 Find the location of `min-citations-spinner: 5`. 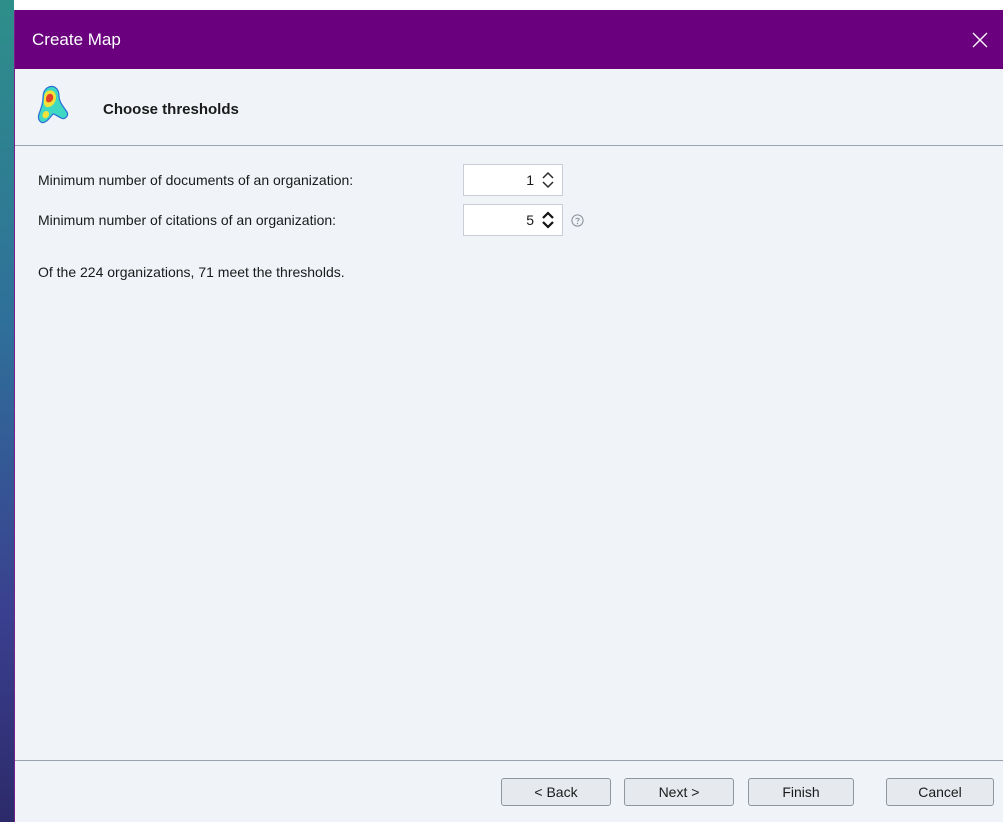

min-citations-spinner: 5 is located at coordinates (513, 220).